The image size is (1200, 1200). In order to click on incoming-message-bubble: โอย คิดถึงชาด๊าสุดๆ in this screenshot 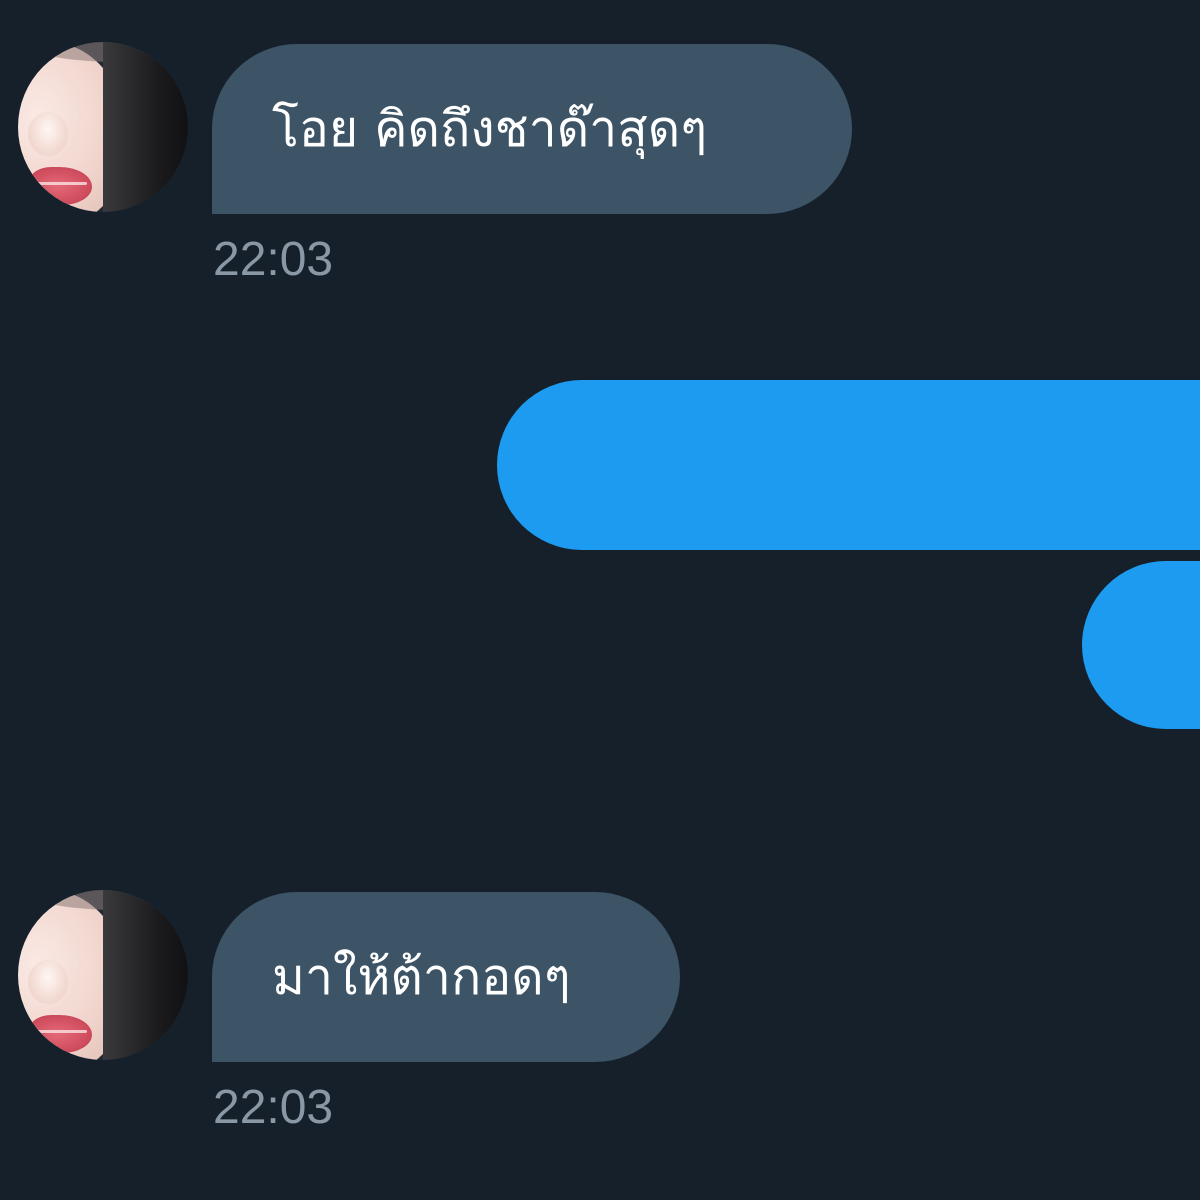, I will do `click(532, 129)`.